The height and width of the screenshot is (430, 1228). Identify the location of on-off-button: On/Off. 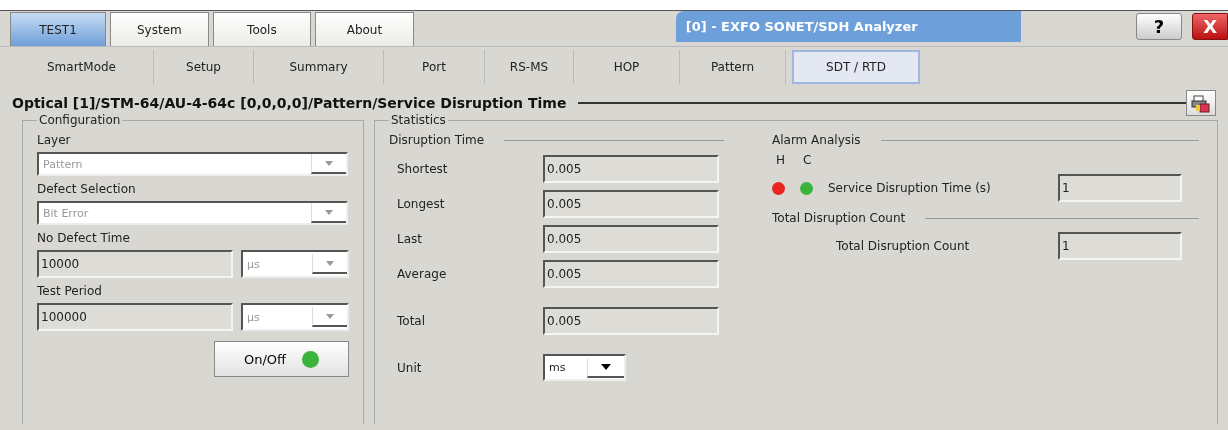
(281, 359).